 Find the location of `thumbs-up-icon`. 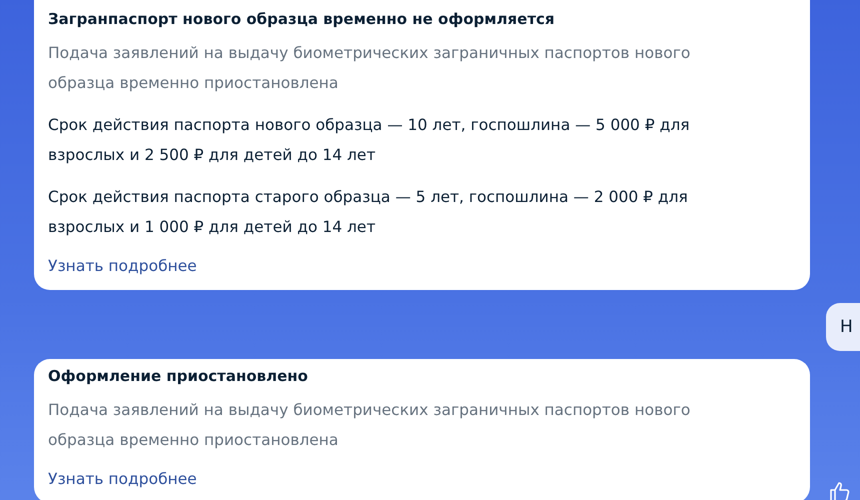

thumbs-up-icon is located at coordinates (840, 490).